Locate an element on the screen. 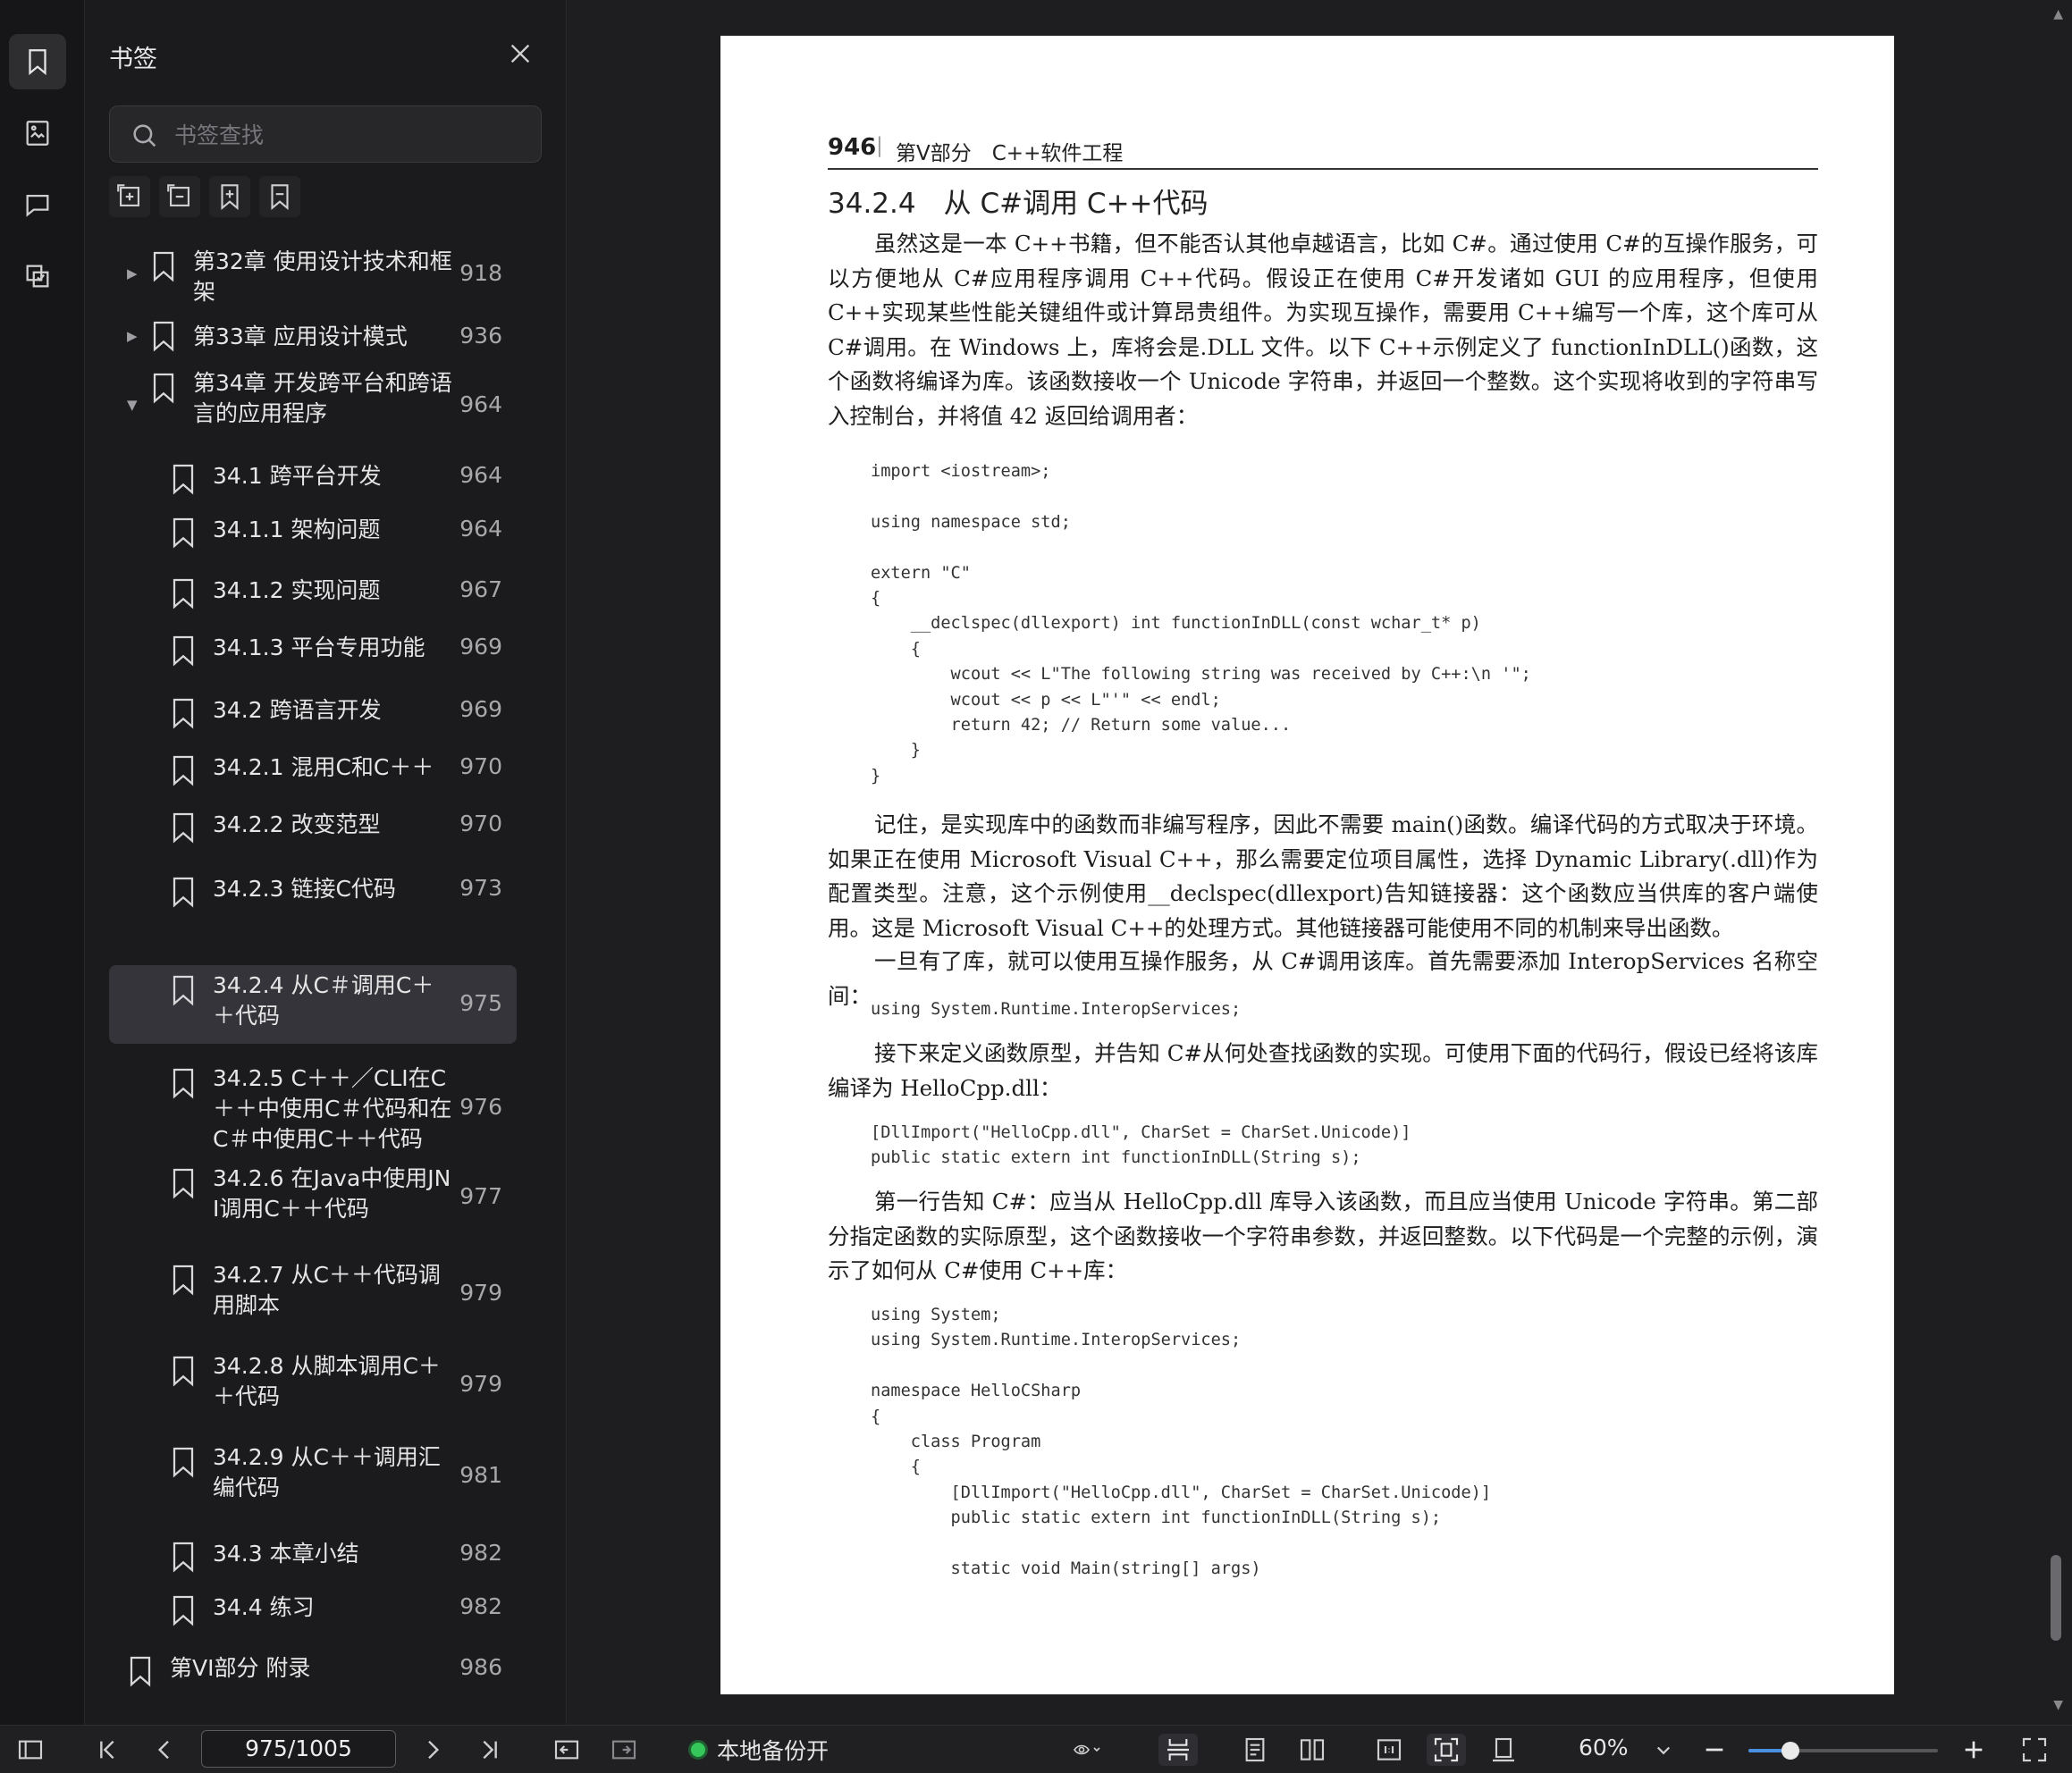 The width and height of the screenshot is (2072, 1773). bookmark-page: 918 is located at coordinates (480, 273).